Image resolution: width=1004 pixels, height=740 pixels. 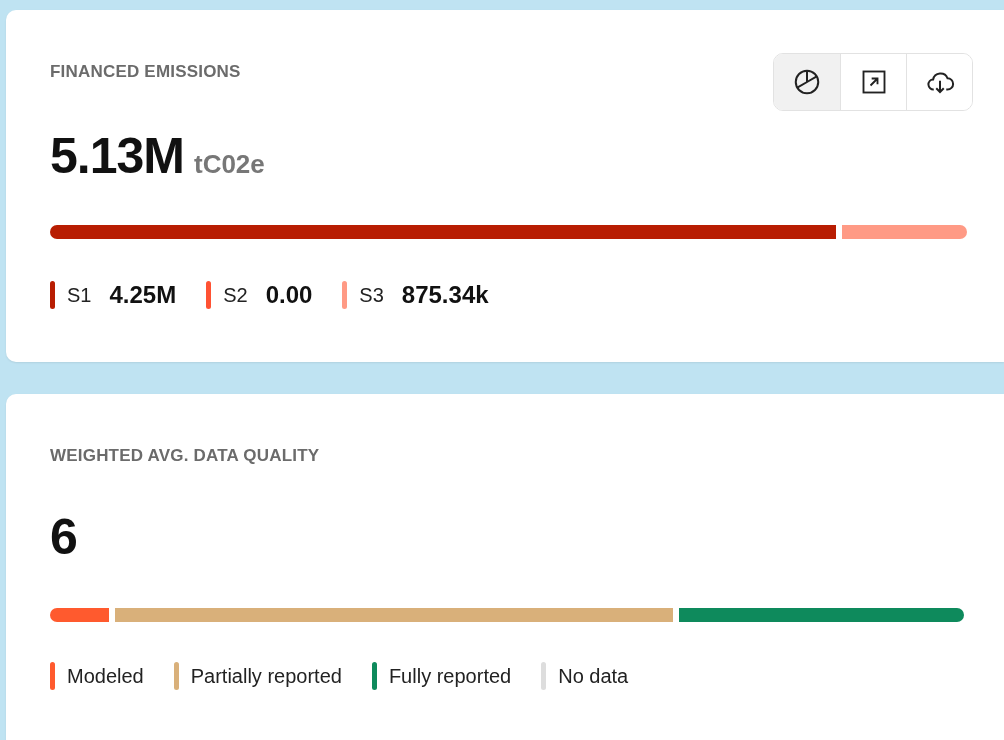 I want to click on scope-label: S1, so click(x=79, y=295).